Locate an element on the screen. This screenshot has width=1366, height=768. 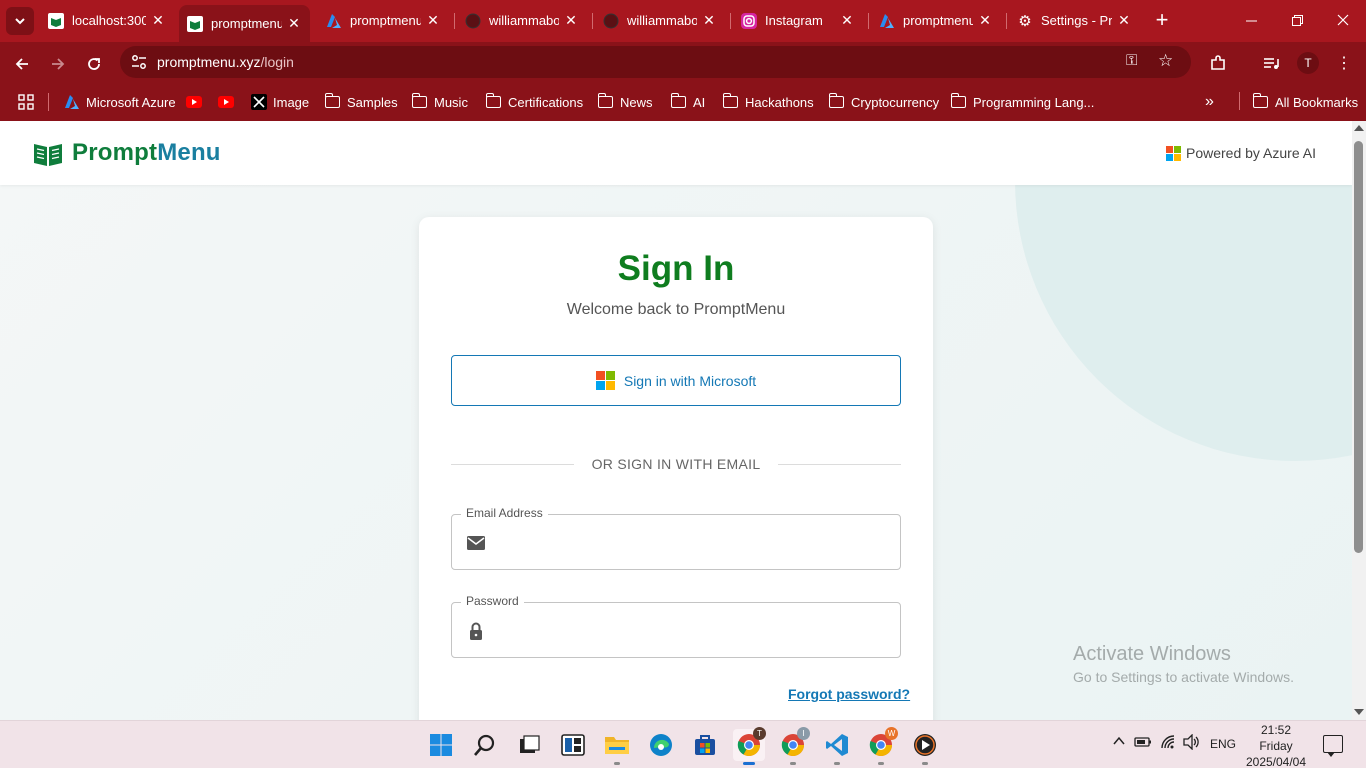
bookmark-folder-ai: AI is located at coordinates (688, 102).